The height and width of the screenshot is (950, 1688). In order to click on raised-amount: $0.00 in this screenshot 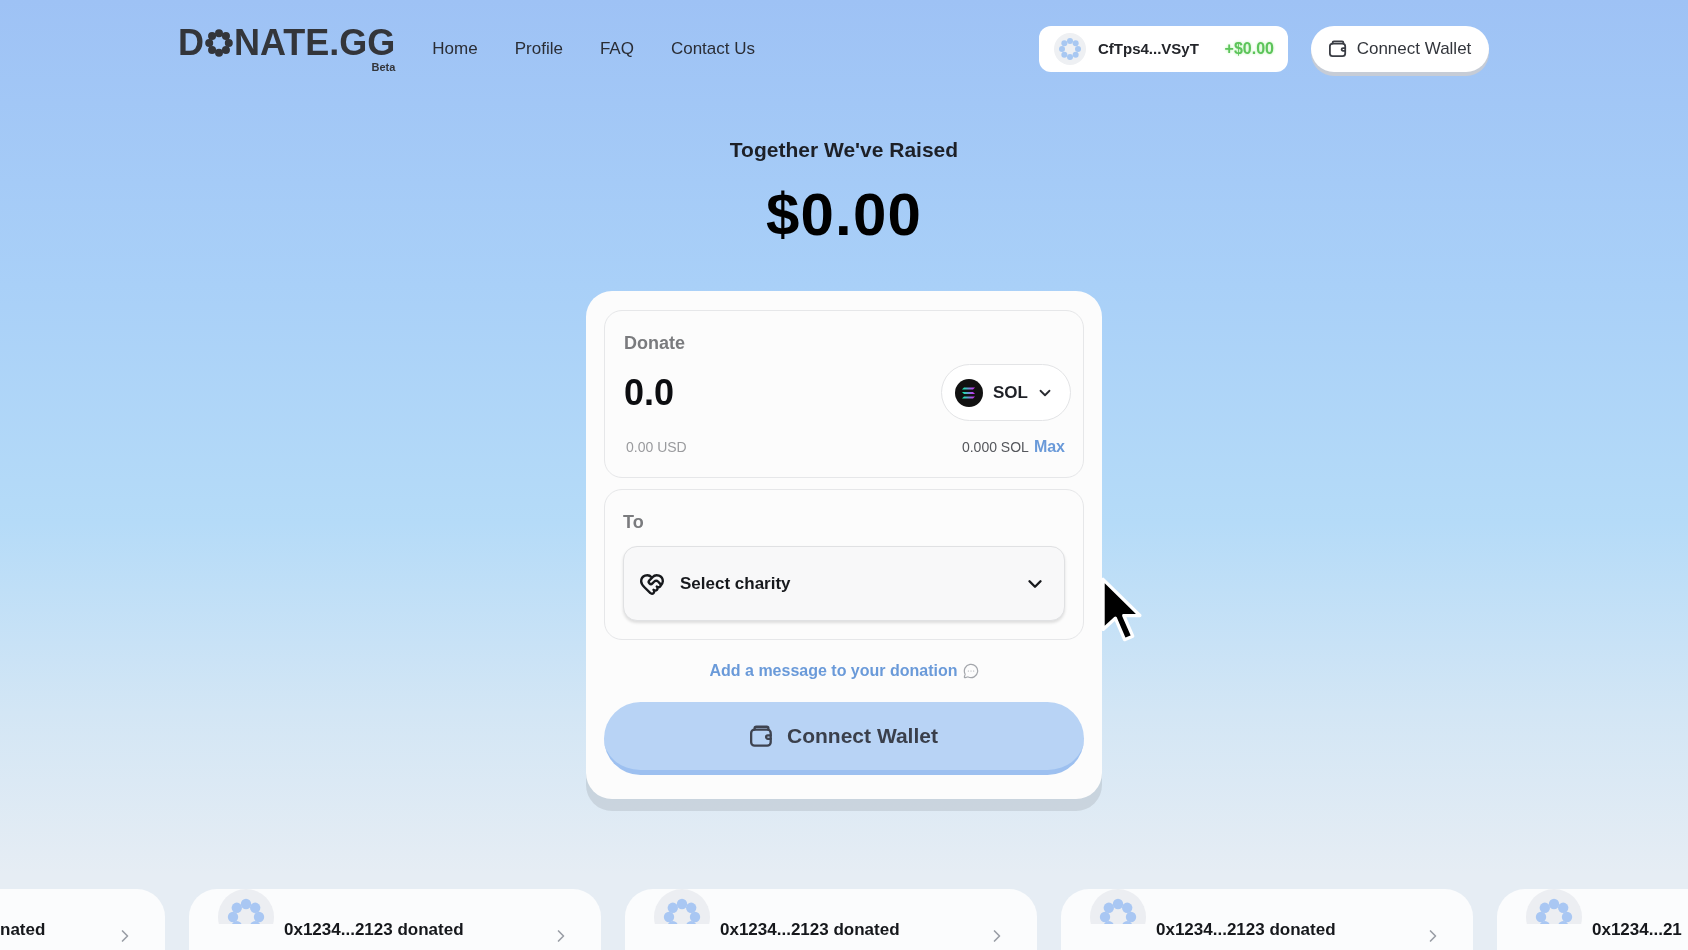, I will do `click(844, 215)`.